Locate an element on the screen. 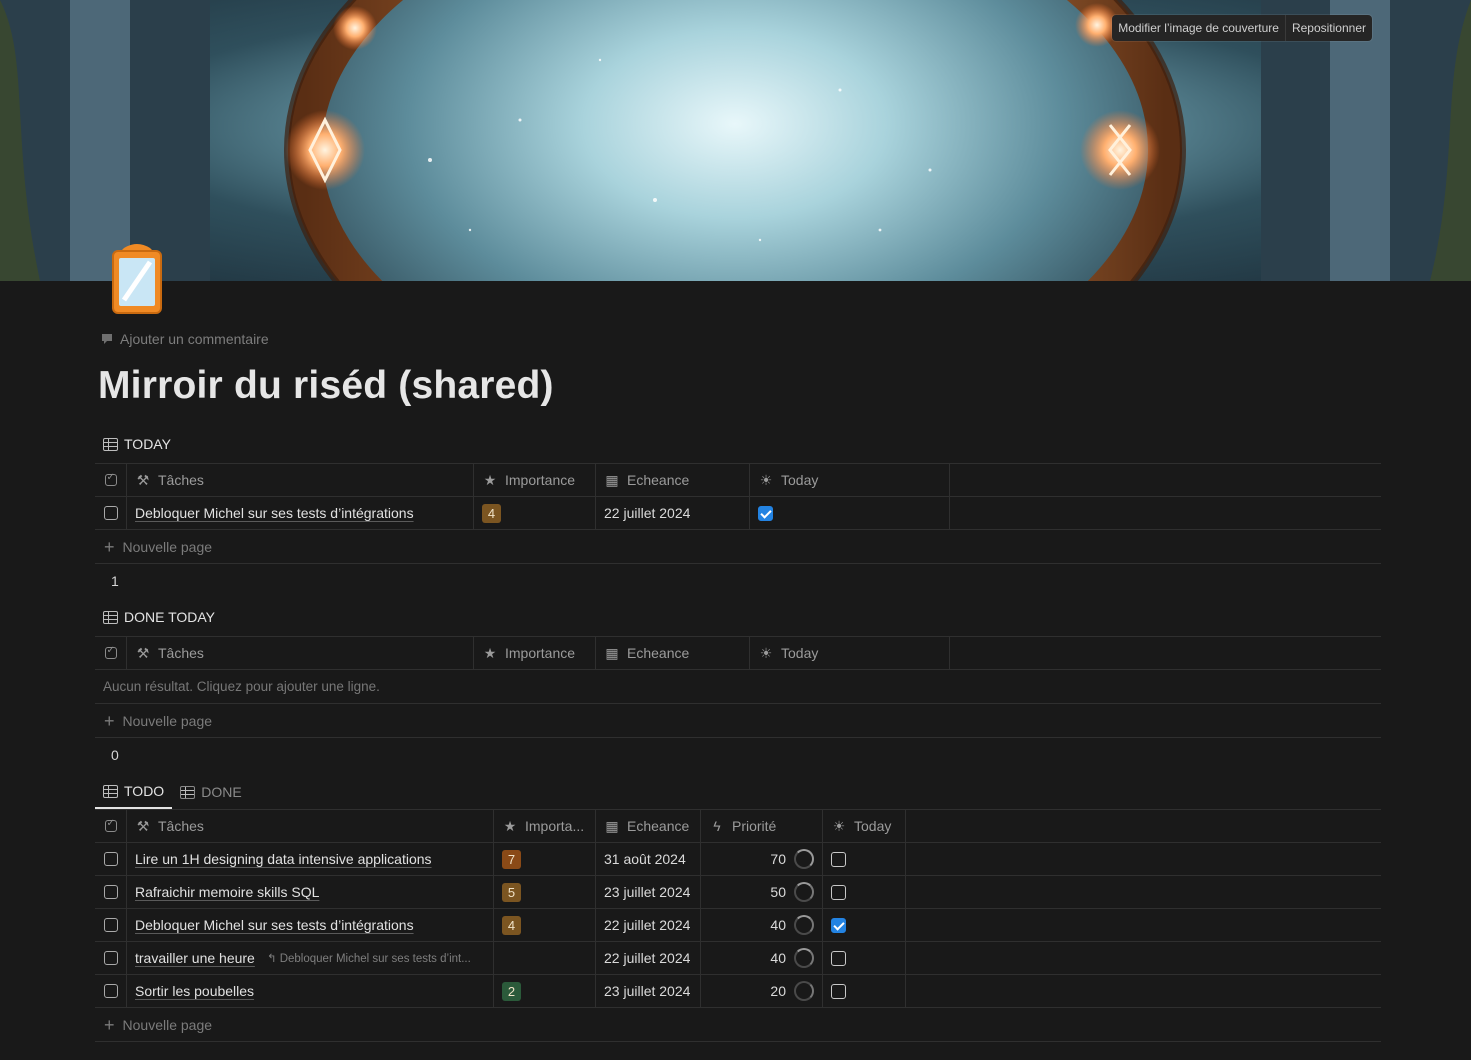 This screenshot has width=1471, height=1060. priorite-value: 20 is located at coordinates (778, 991).